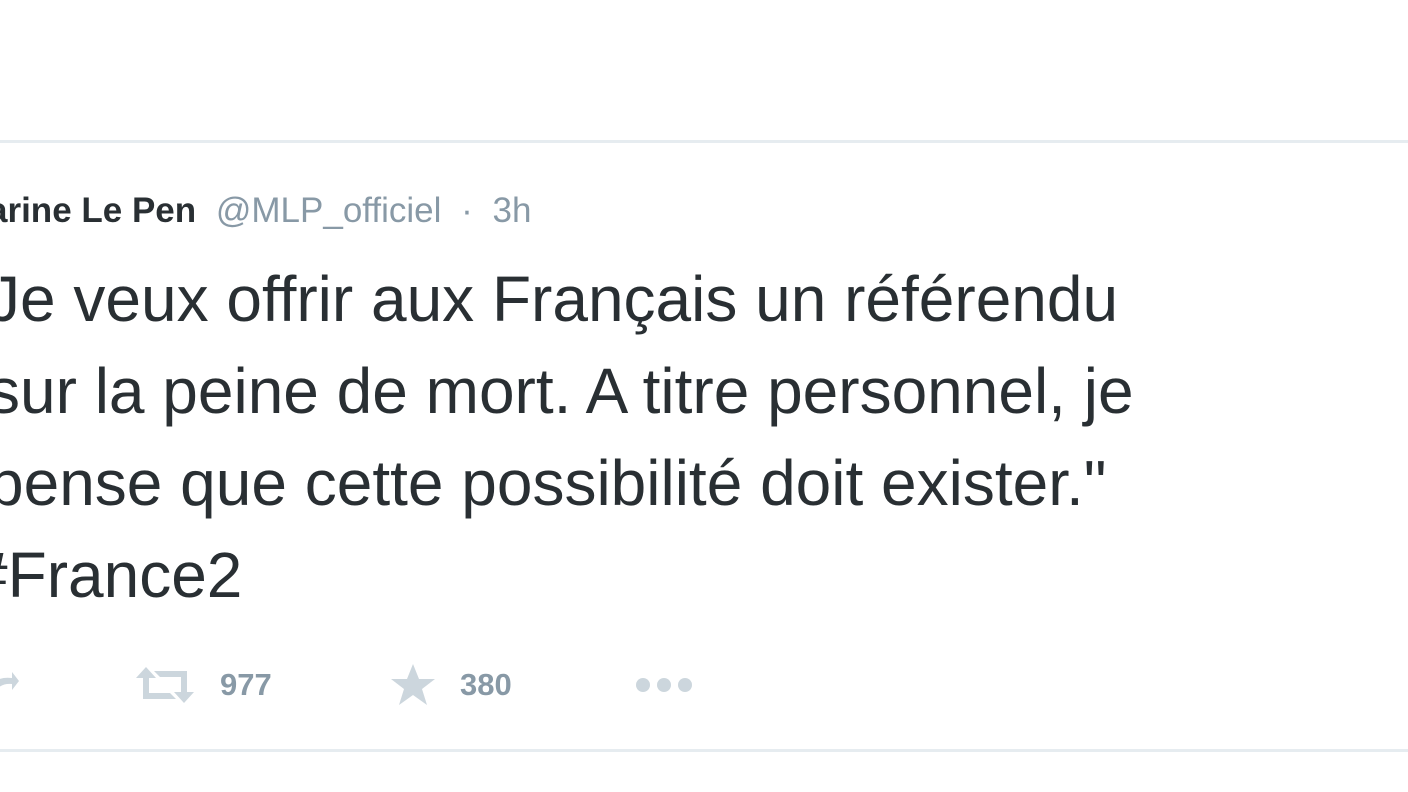 This screenshot has height=792, width=1408. Describe the element at coordinates (246, 684) in the screenshot. I see `retweet-count: 977` at that location.